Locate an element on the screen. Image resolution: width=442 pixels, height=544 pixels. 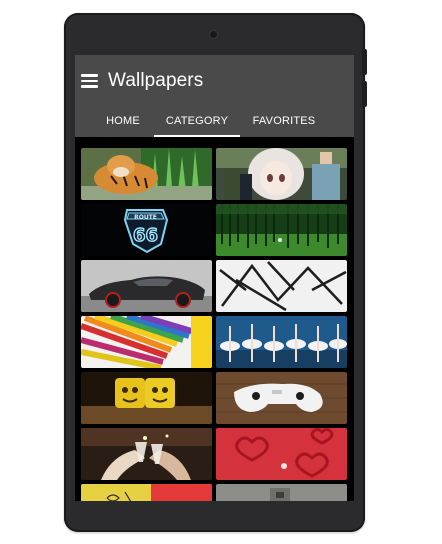
tab-favorites: FAVORITES is located at coordinates (284, 122).